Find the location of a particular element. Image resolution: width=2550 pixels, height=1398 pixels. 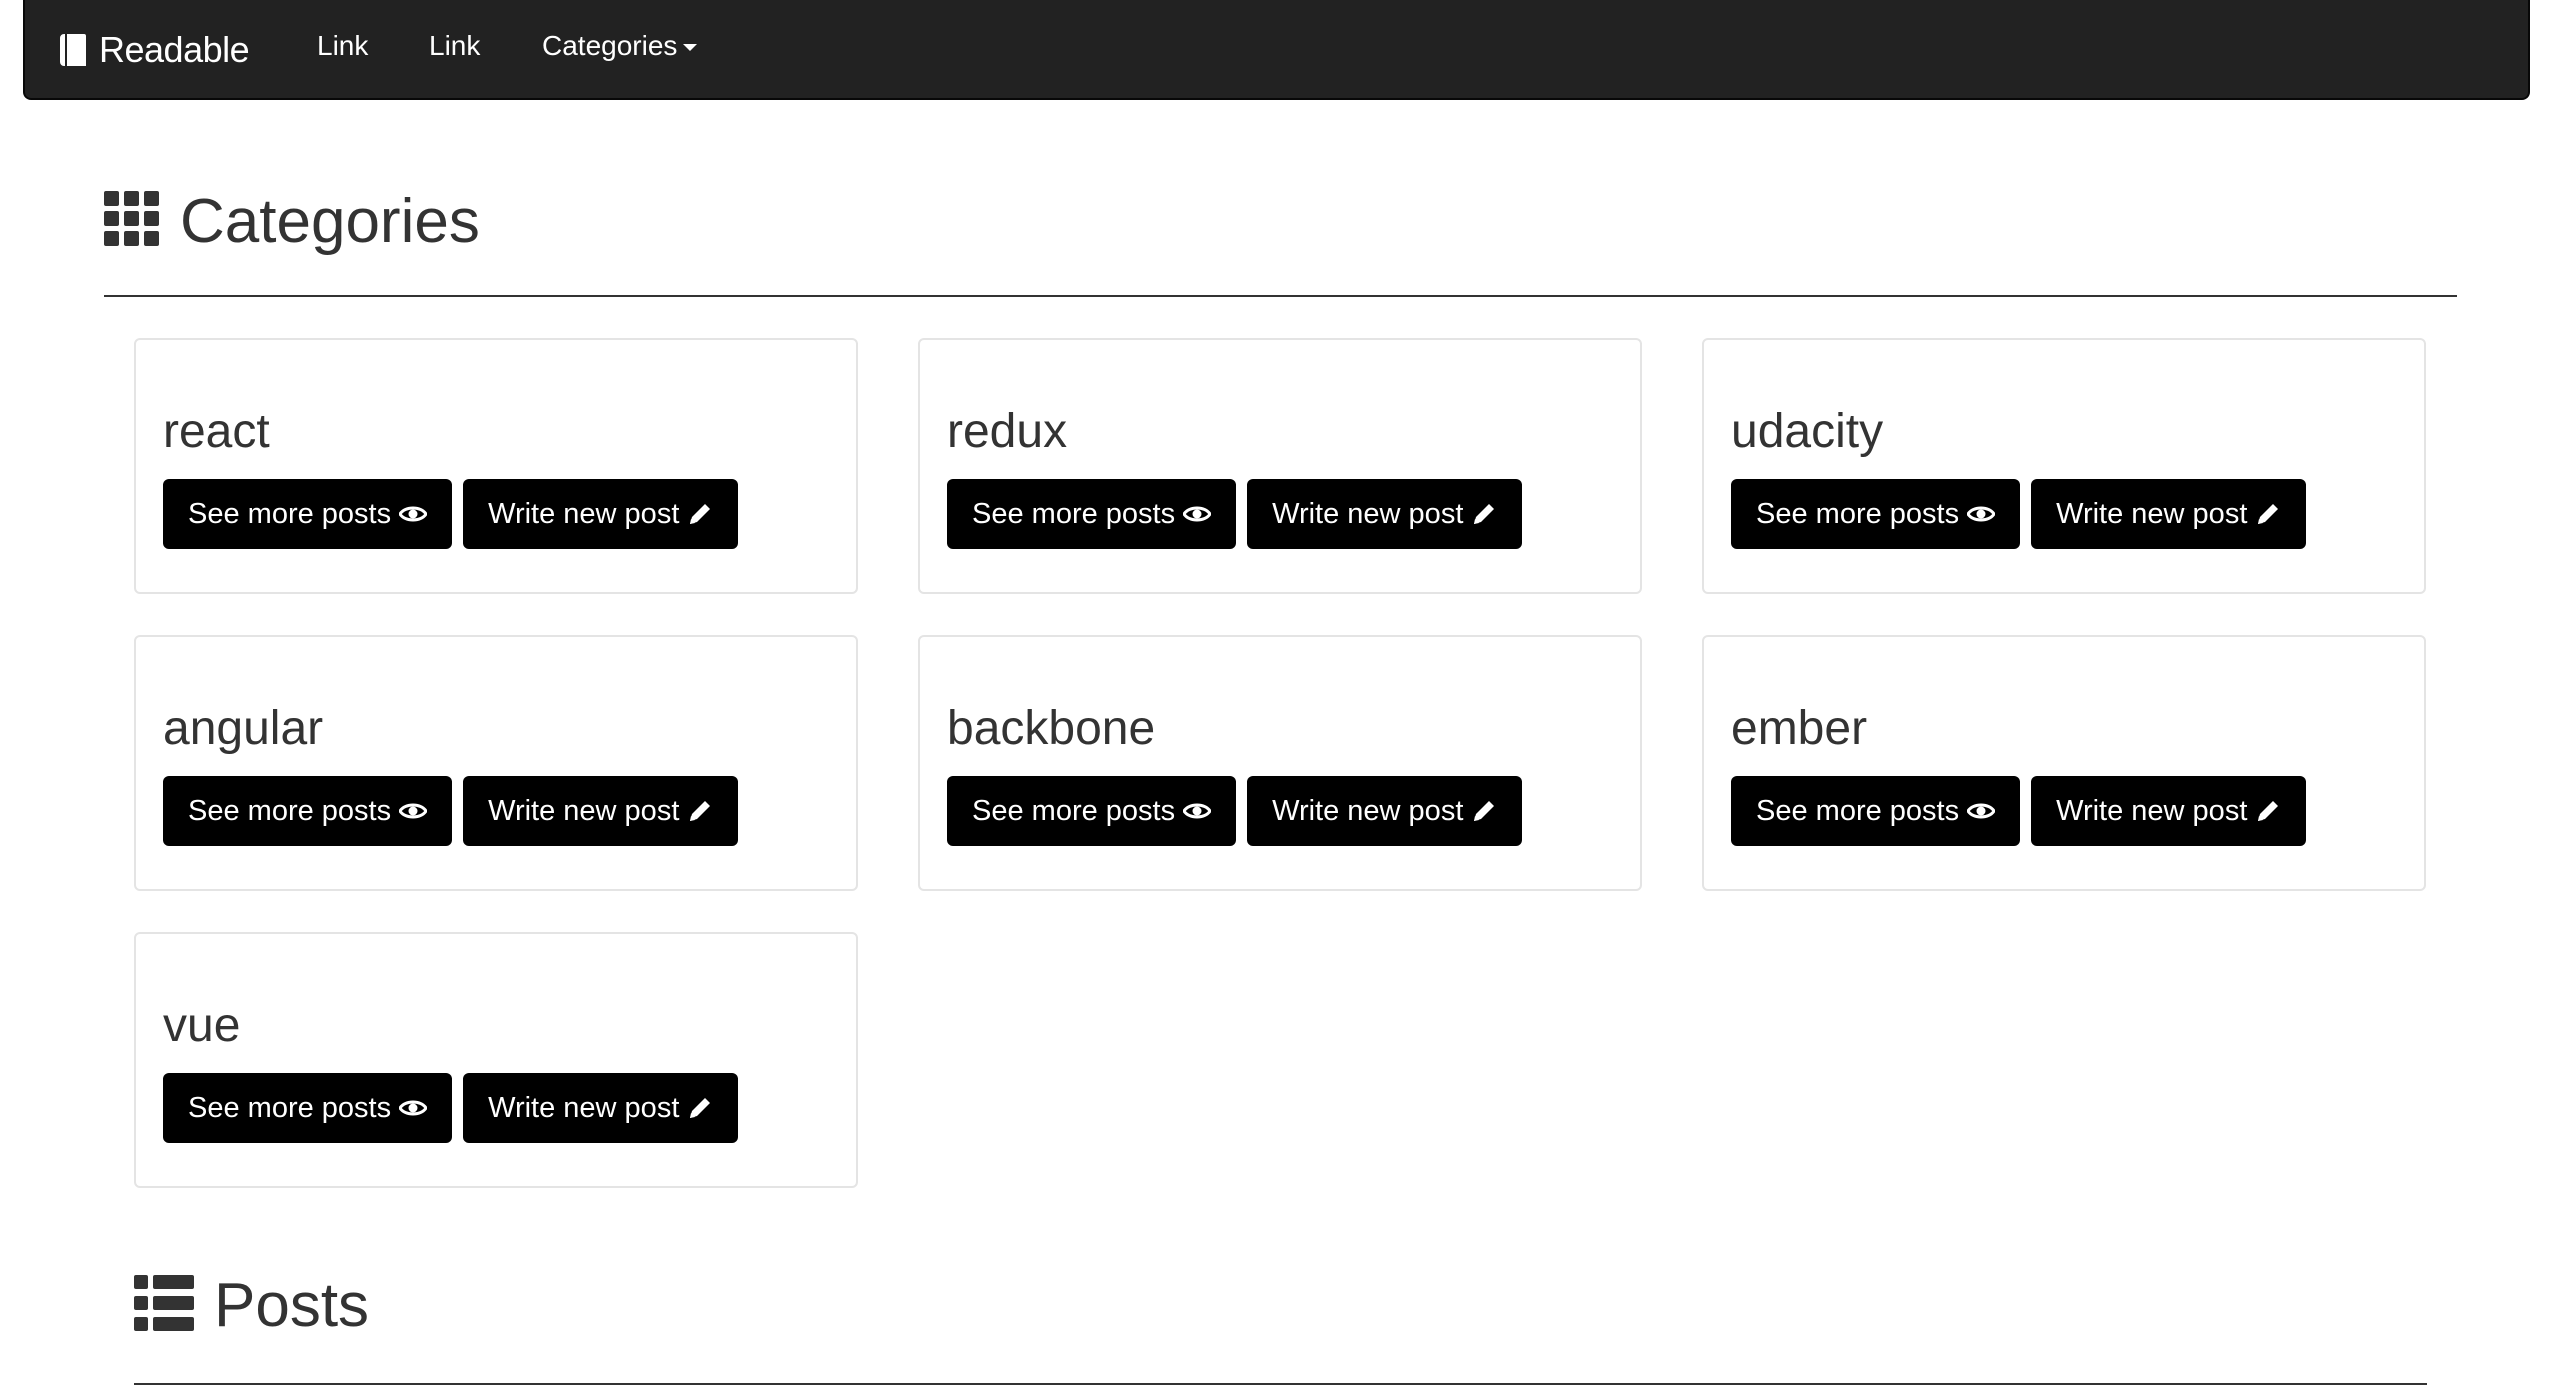

nav-link-1: Link is located at coordinates (342, 46).